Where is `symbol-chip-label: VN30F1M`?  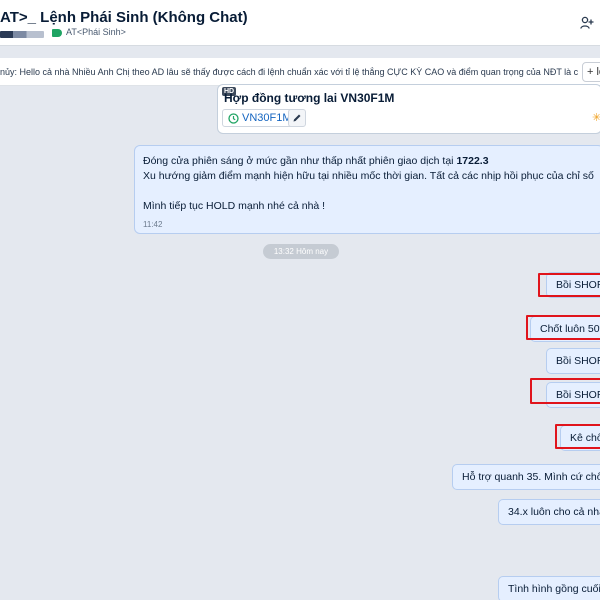
symbol-chip-label: VN30F1M is located at coordinates (267, 118).